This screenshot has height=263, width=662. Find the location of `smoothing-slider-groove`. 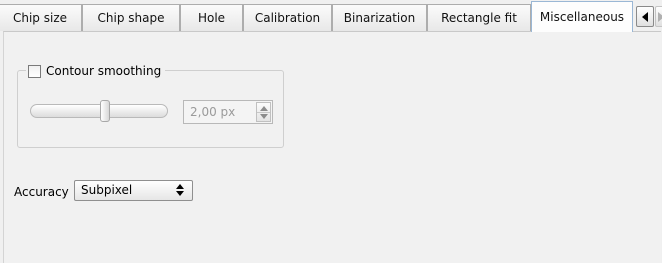

smoothing-slider-groove is located at coordinates (99, 111).